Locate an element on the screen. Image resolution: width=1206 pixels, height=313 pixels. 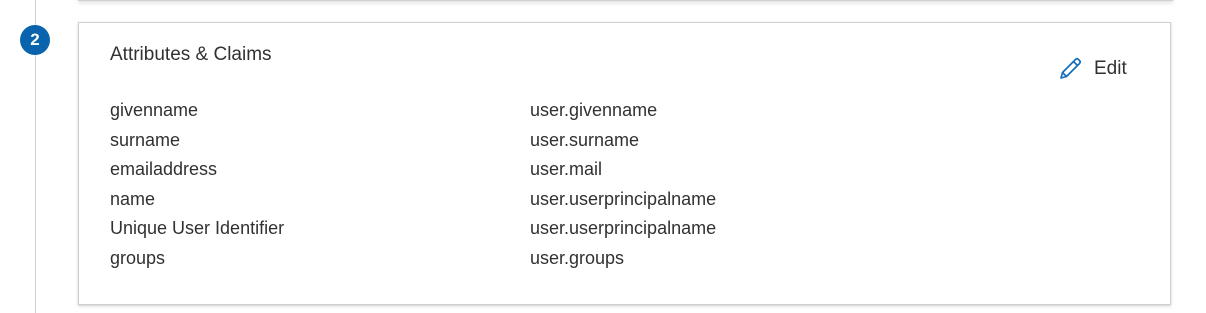
edit-label: Edit is located at coordinates (1110, 68).